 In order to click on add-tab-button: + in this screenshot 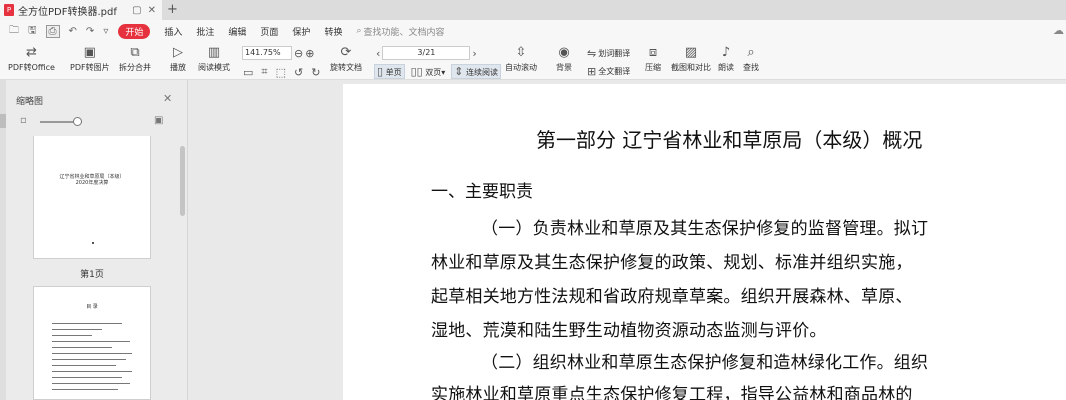, I will do `click(172, 9)`.